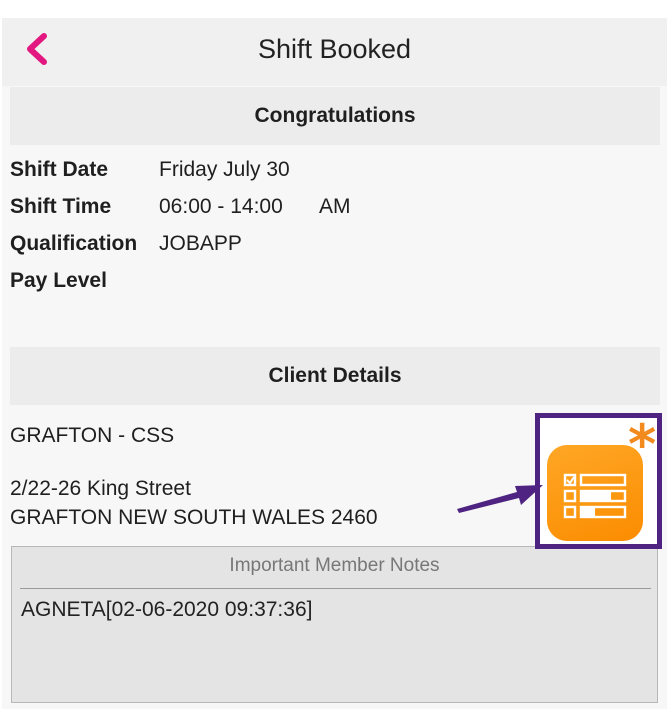 The image size is (670, 709). Describe the element at coordinates (194, 517) in the screenshot. I see `client-address-line2: GRAFTON NEW SOUTH WALES 2460` at that location.